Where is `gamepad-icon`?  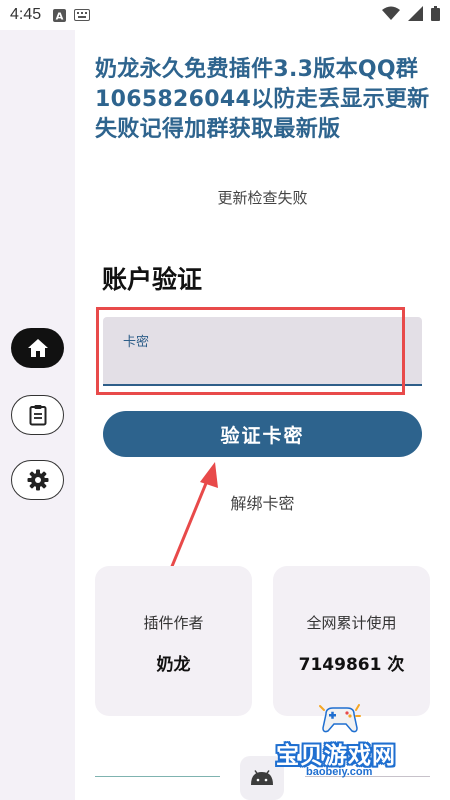
gamepad-icon is located at coordinates (340, 718).